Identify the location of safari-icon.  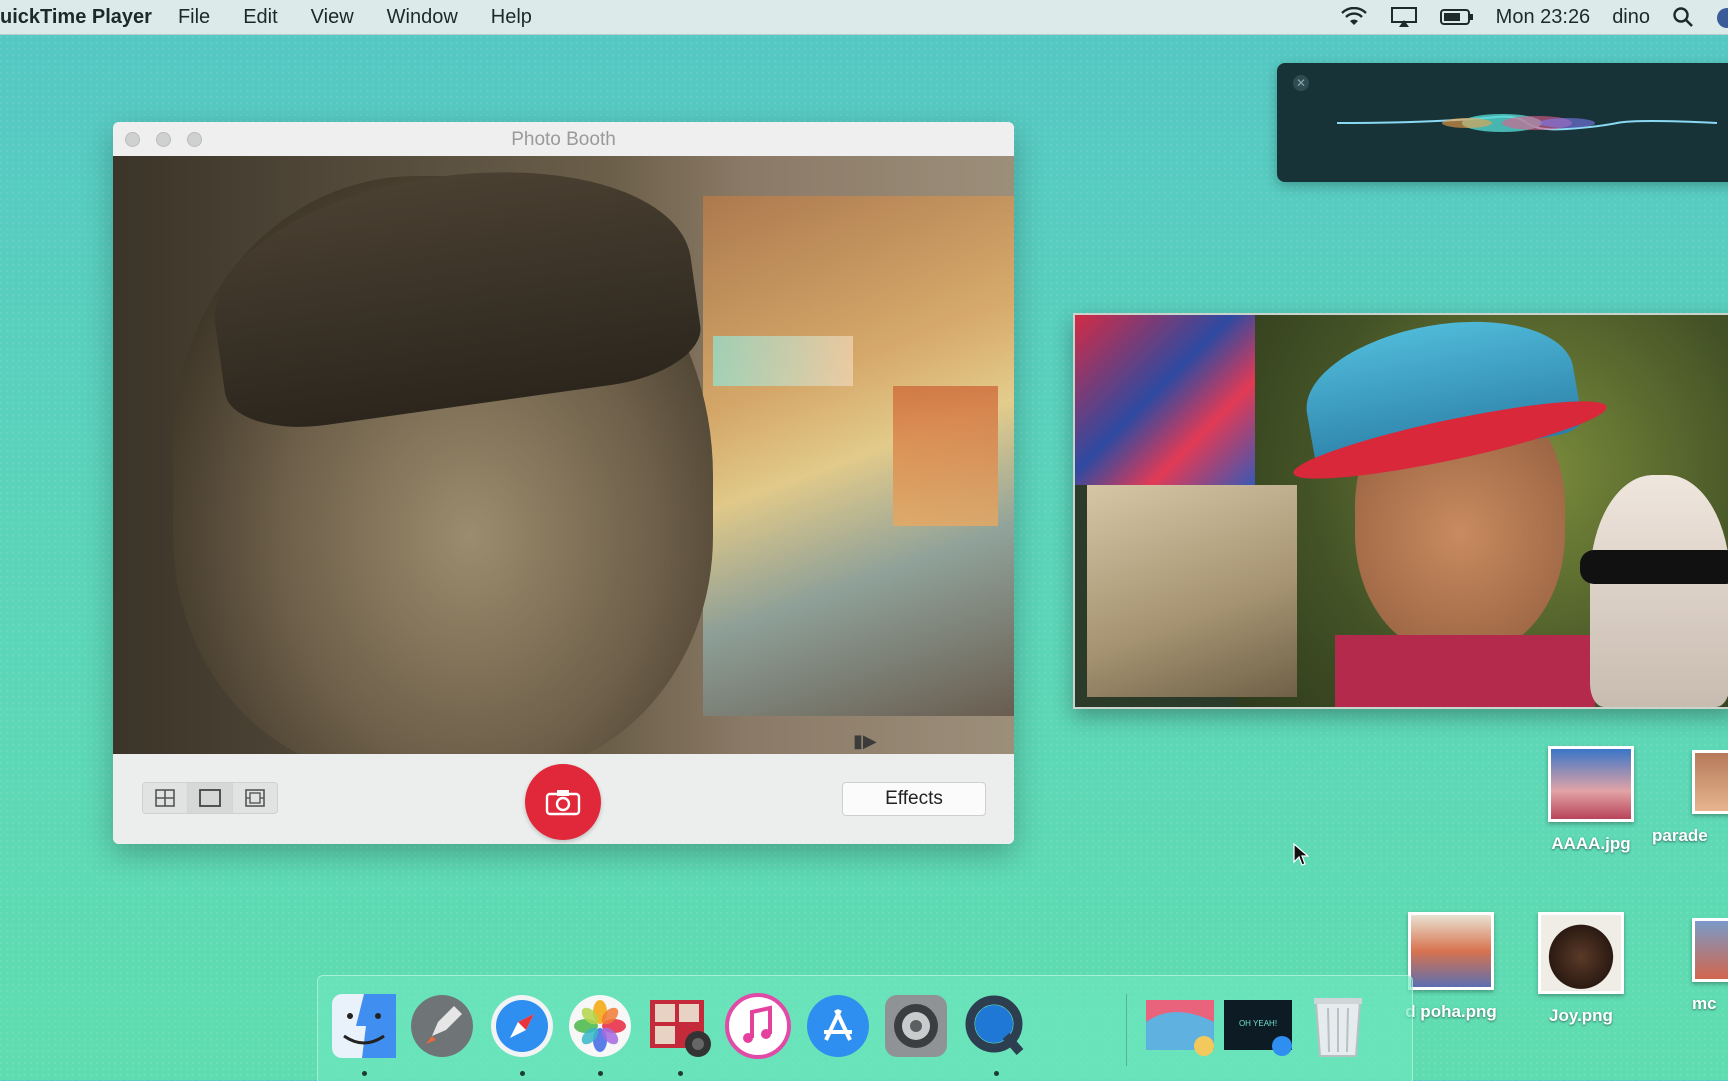
(522, 1026).